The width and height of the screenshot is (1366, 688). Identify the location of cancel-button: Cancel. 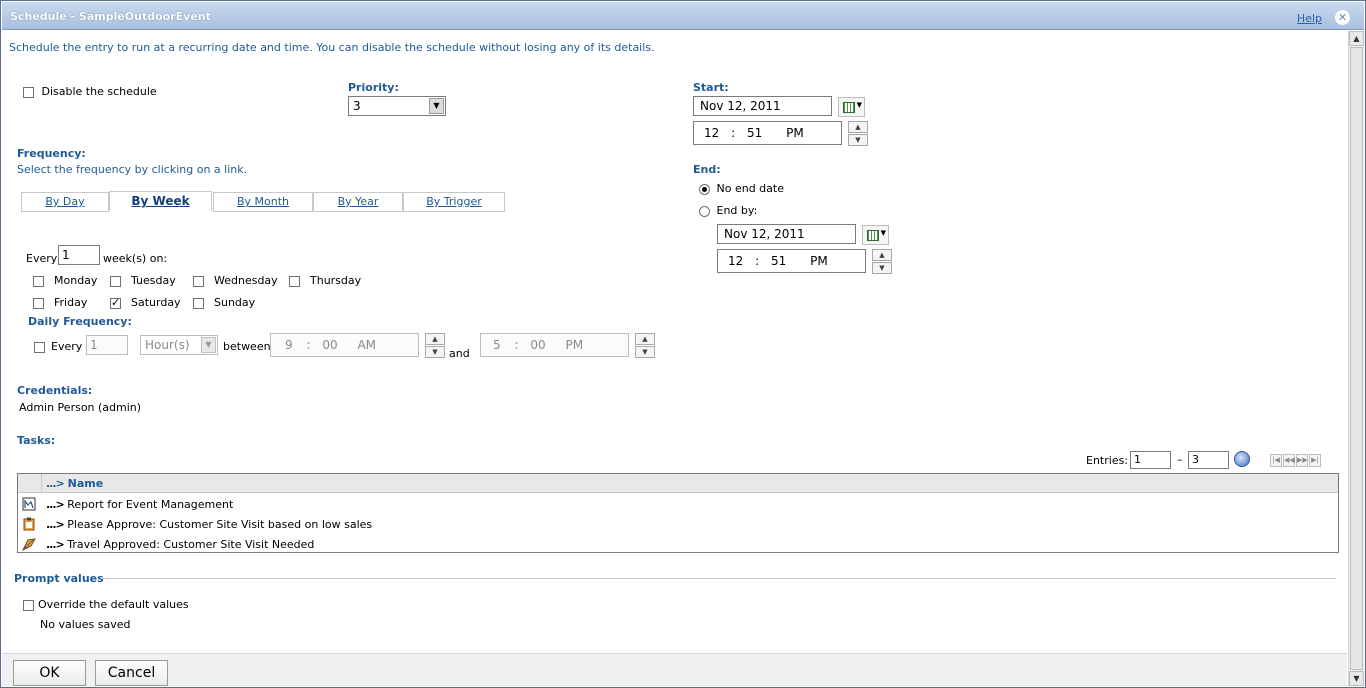
(131, 673).